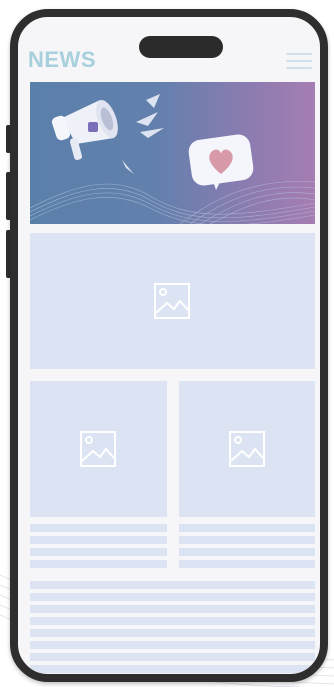  I want to click on dynamic-island, so click(181, 47).